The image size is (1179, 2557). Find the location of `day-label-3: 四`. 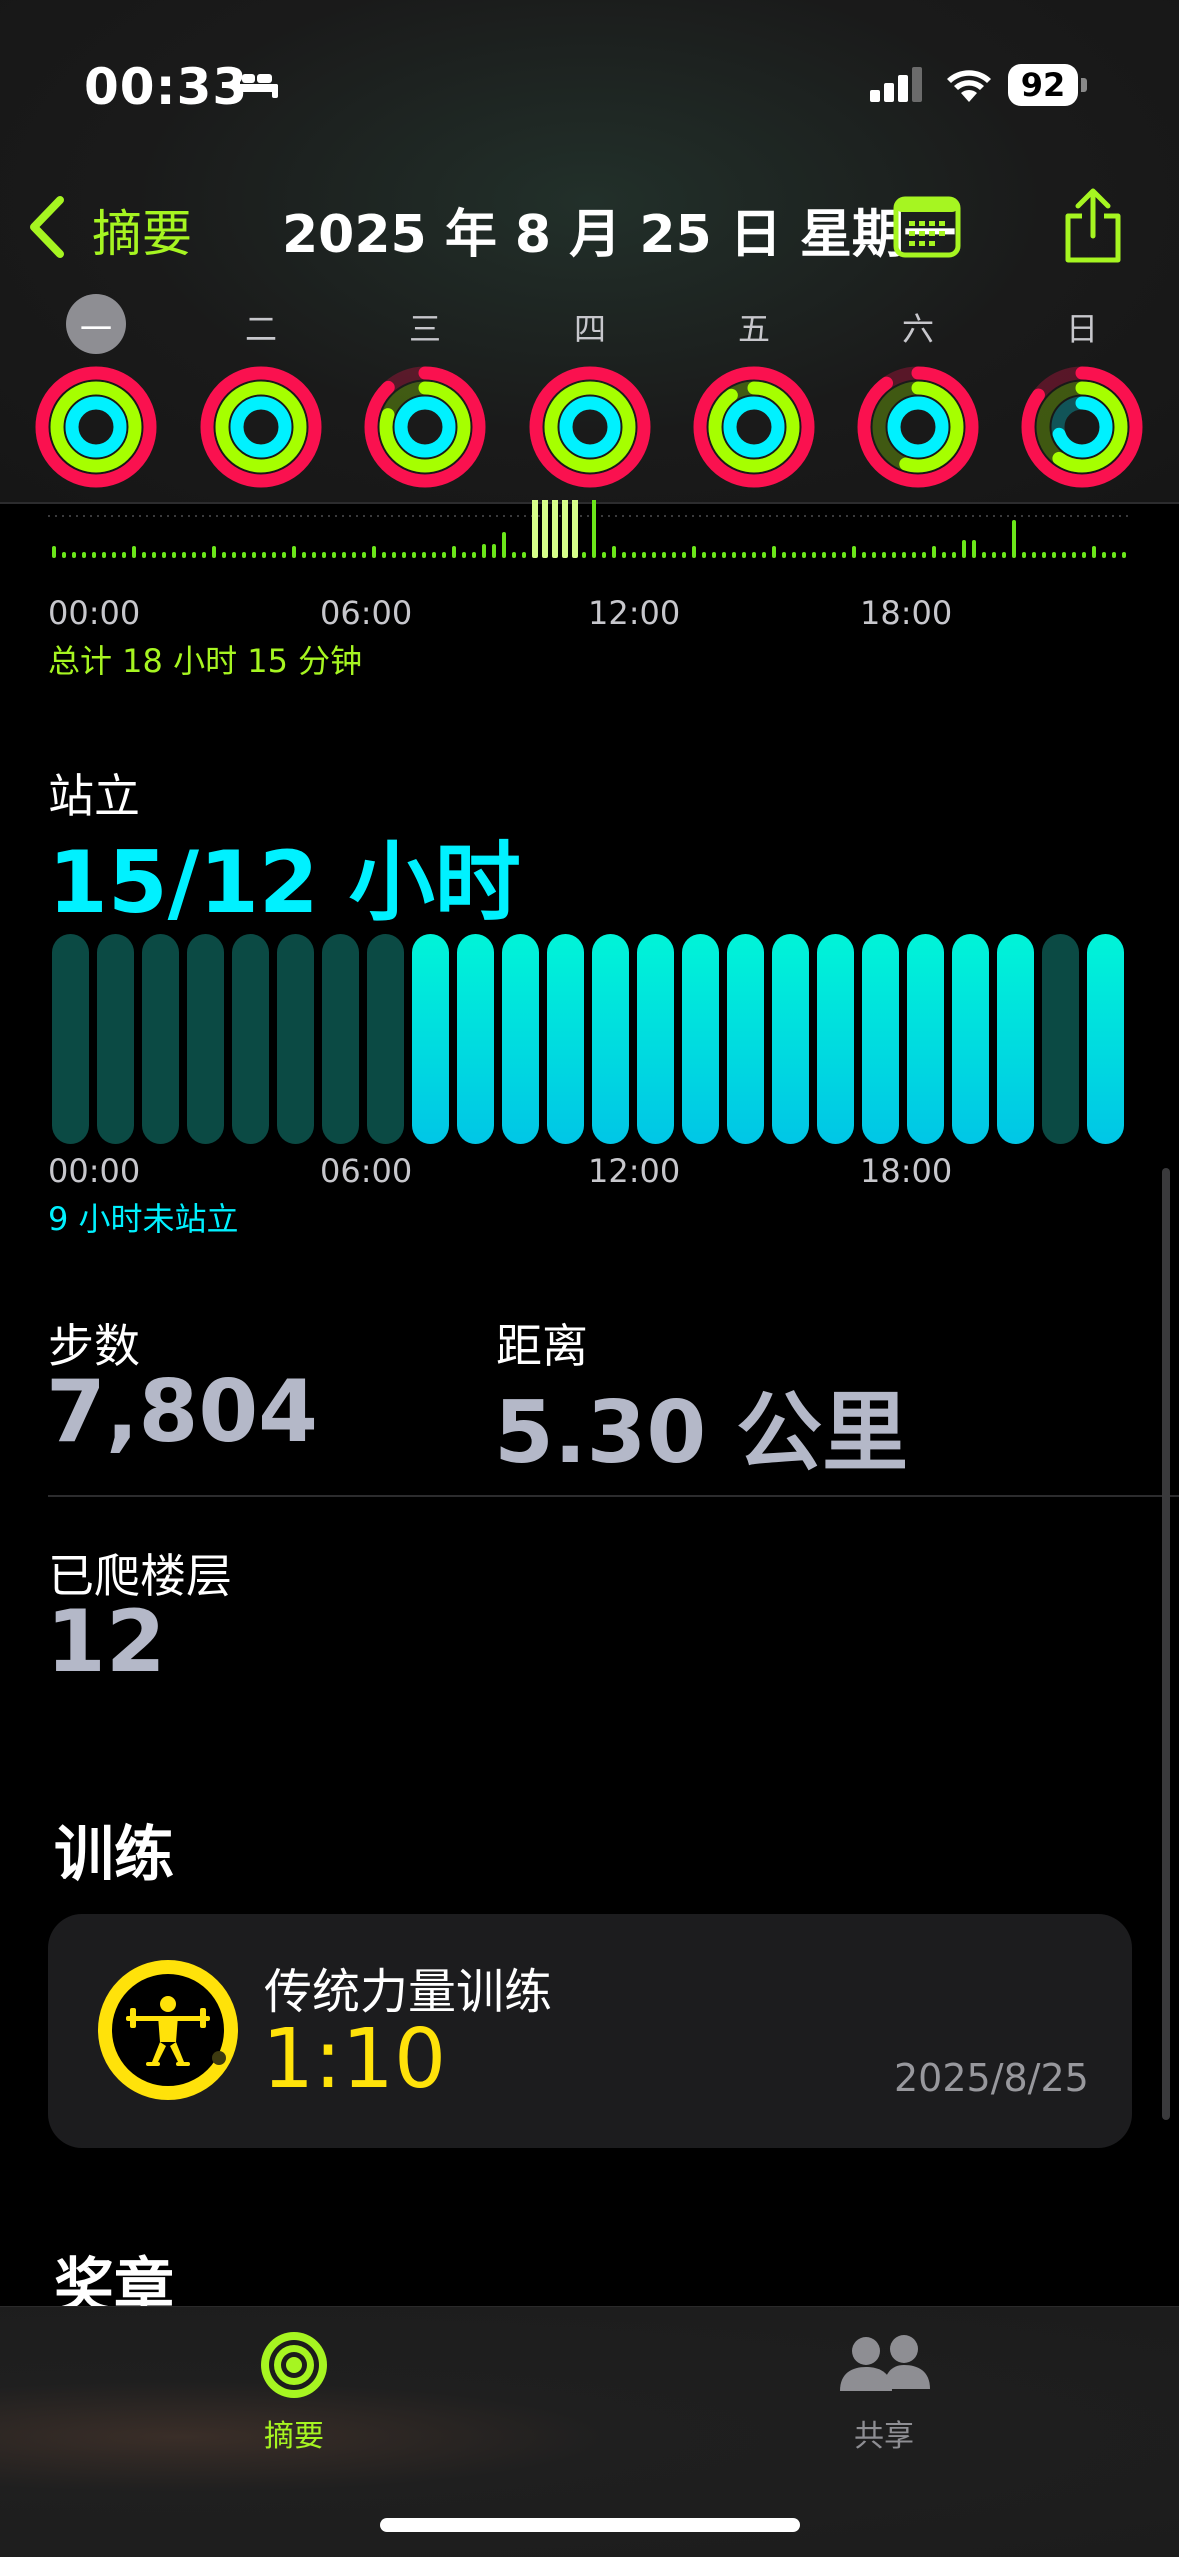

day-label-3: 四 is located at coordinates (590, 327).